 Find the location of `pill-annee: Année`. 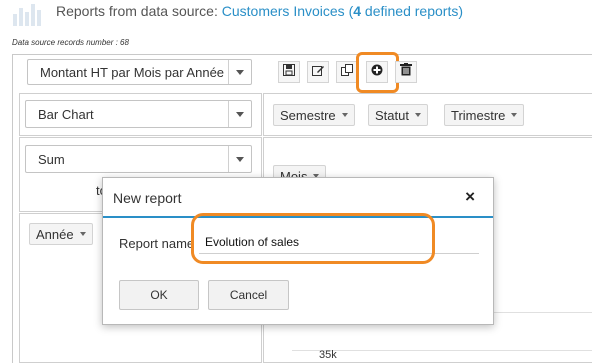

pill-annee: Année is located at coordinates (61, 234).